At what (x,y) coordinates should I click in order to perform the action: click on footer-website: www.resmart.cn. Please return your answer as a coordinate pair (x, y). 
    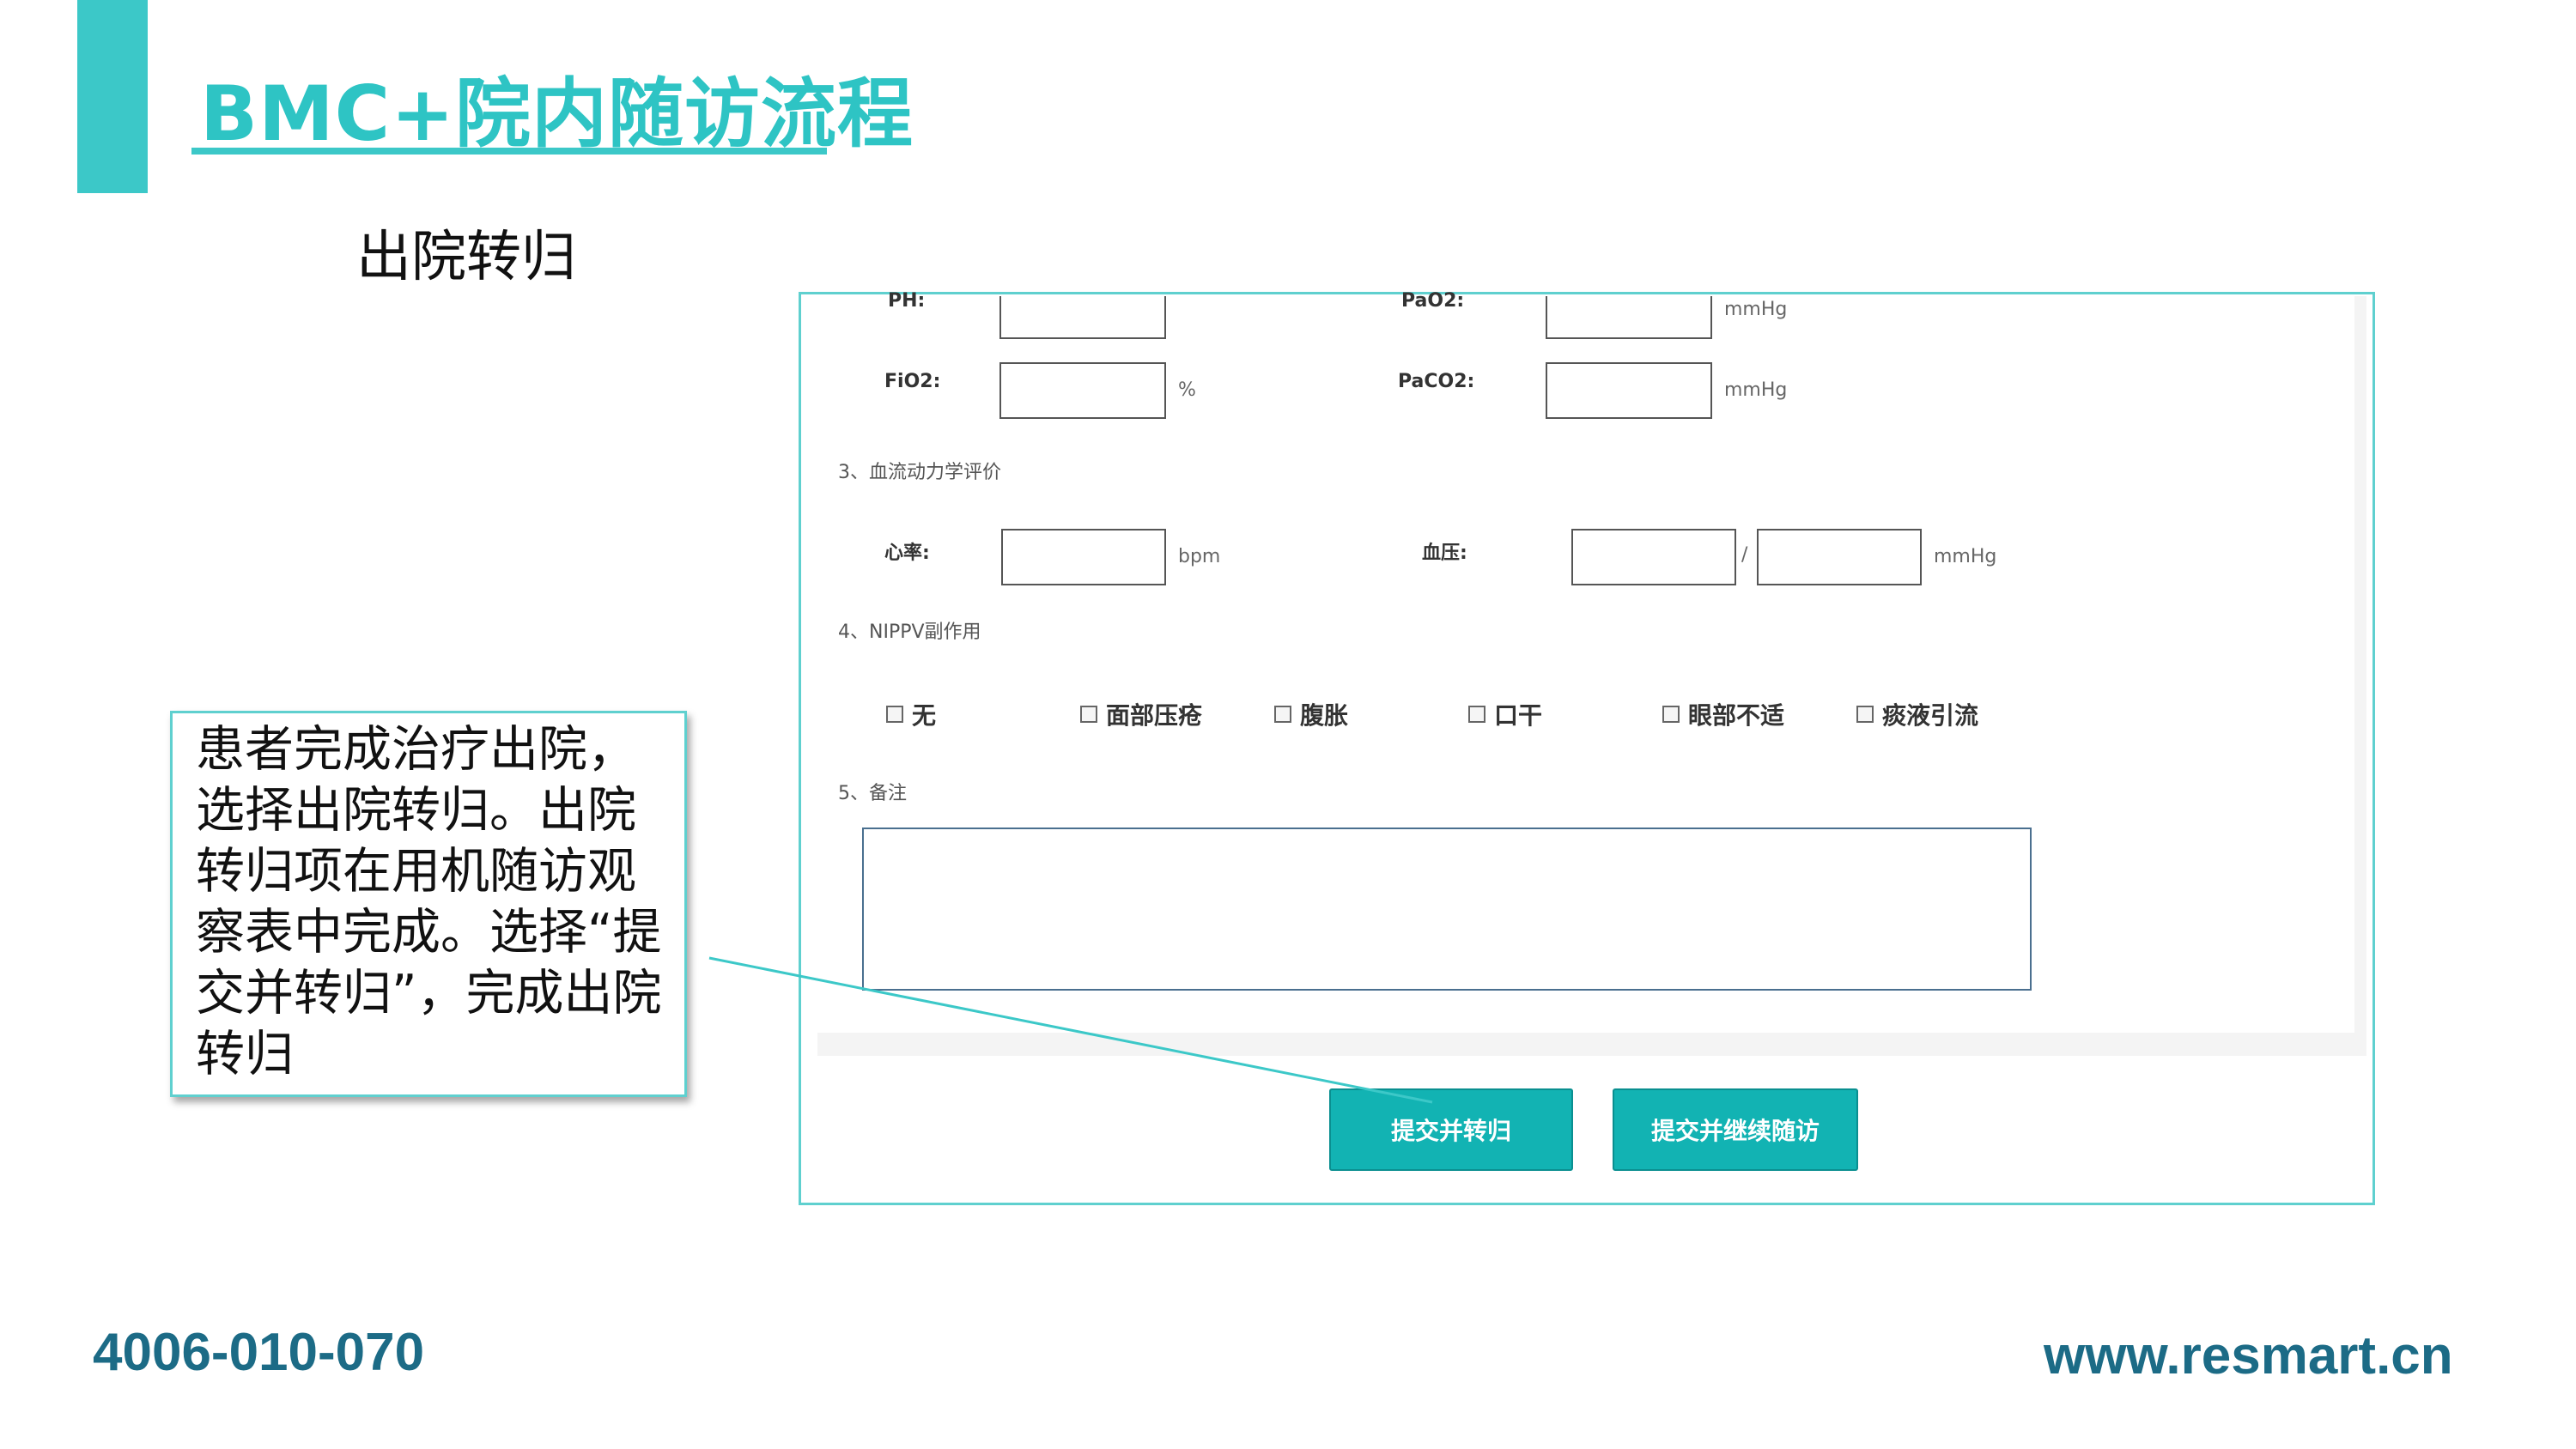
    Looking at the image, I should click on (2248, 1355).